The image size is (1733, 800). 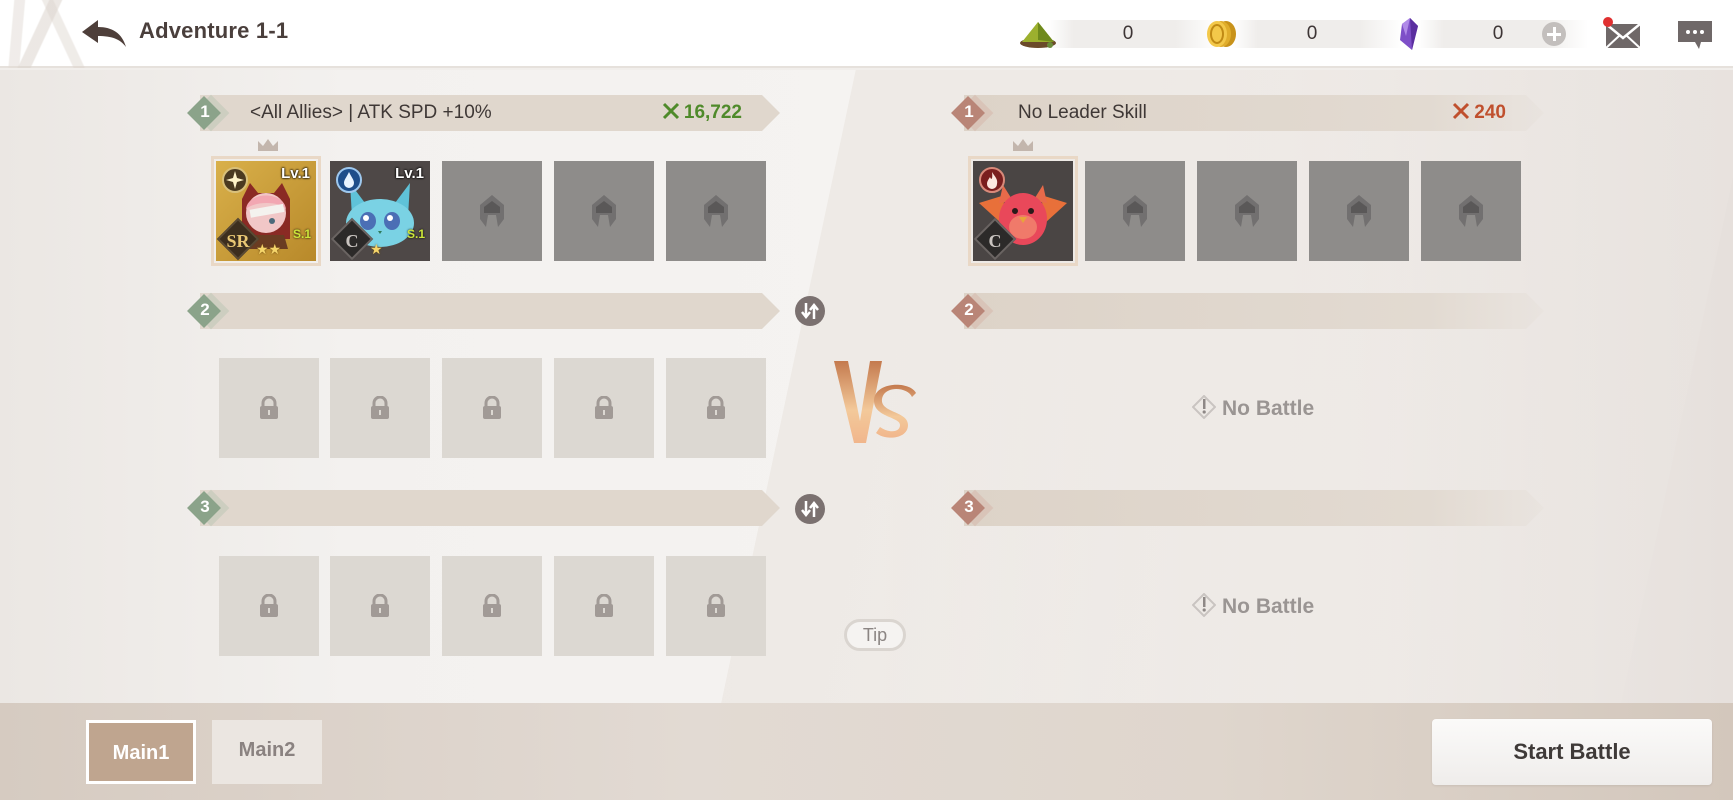 What do you see at coordinates (376, 249) in the screenshot?
I see `star-rating: ★` at bounding box center [376, 249].